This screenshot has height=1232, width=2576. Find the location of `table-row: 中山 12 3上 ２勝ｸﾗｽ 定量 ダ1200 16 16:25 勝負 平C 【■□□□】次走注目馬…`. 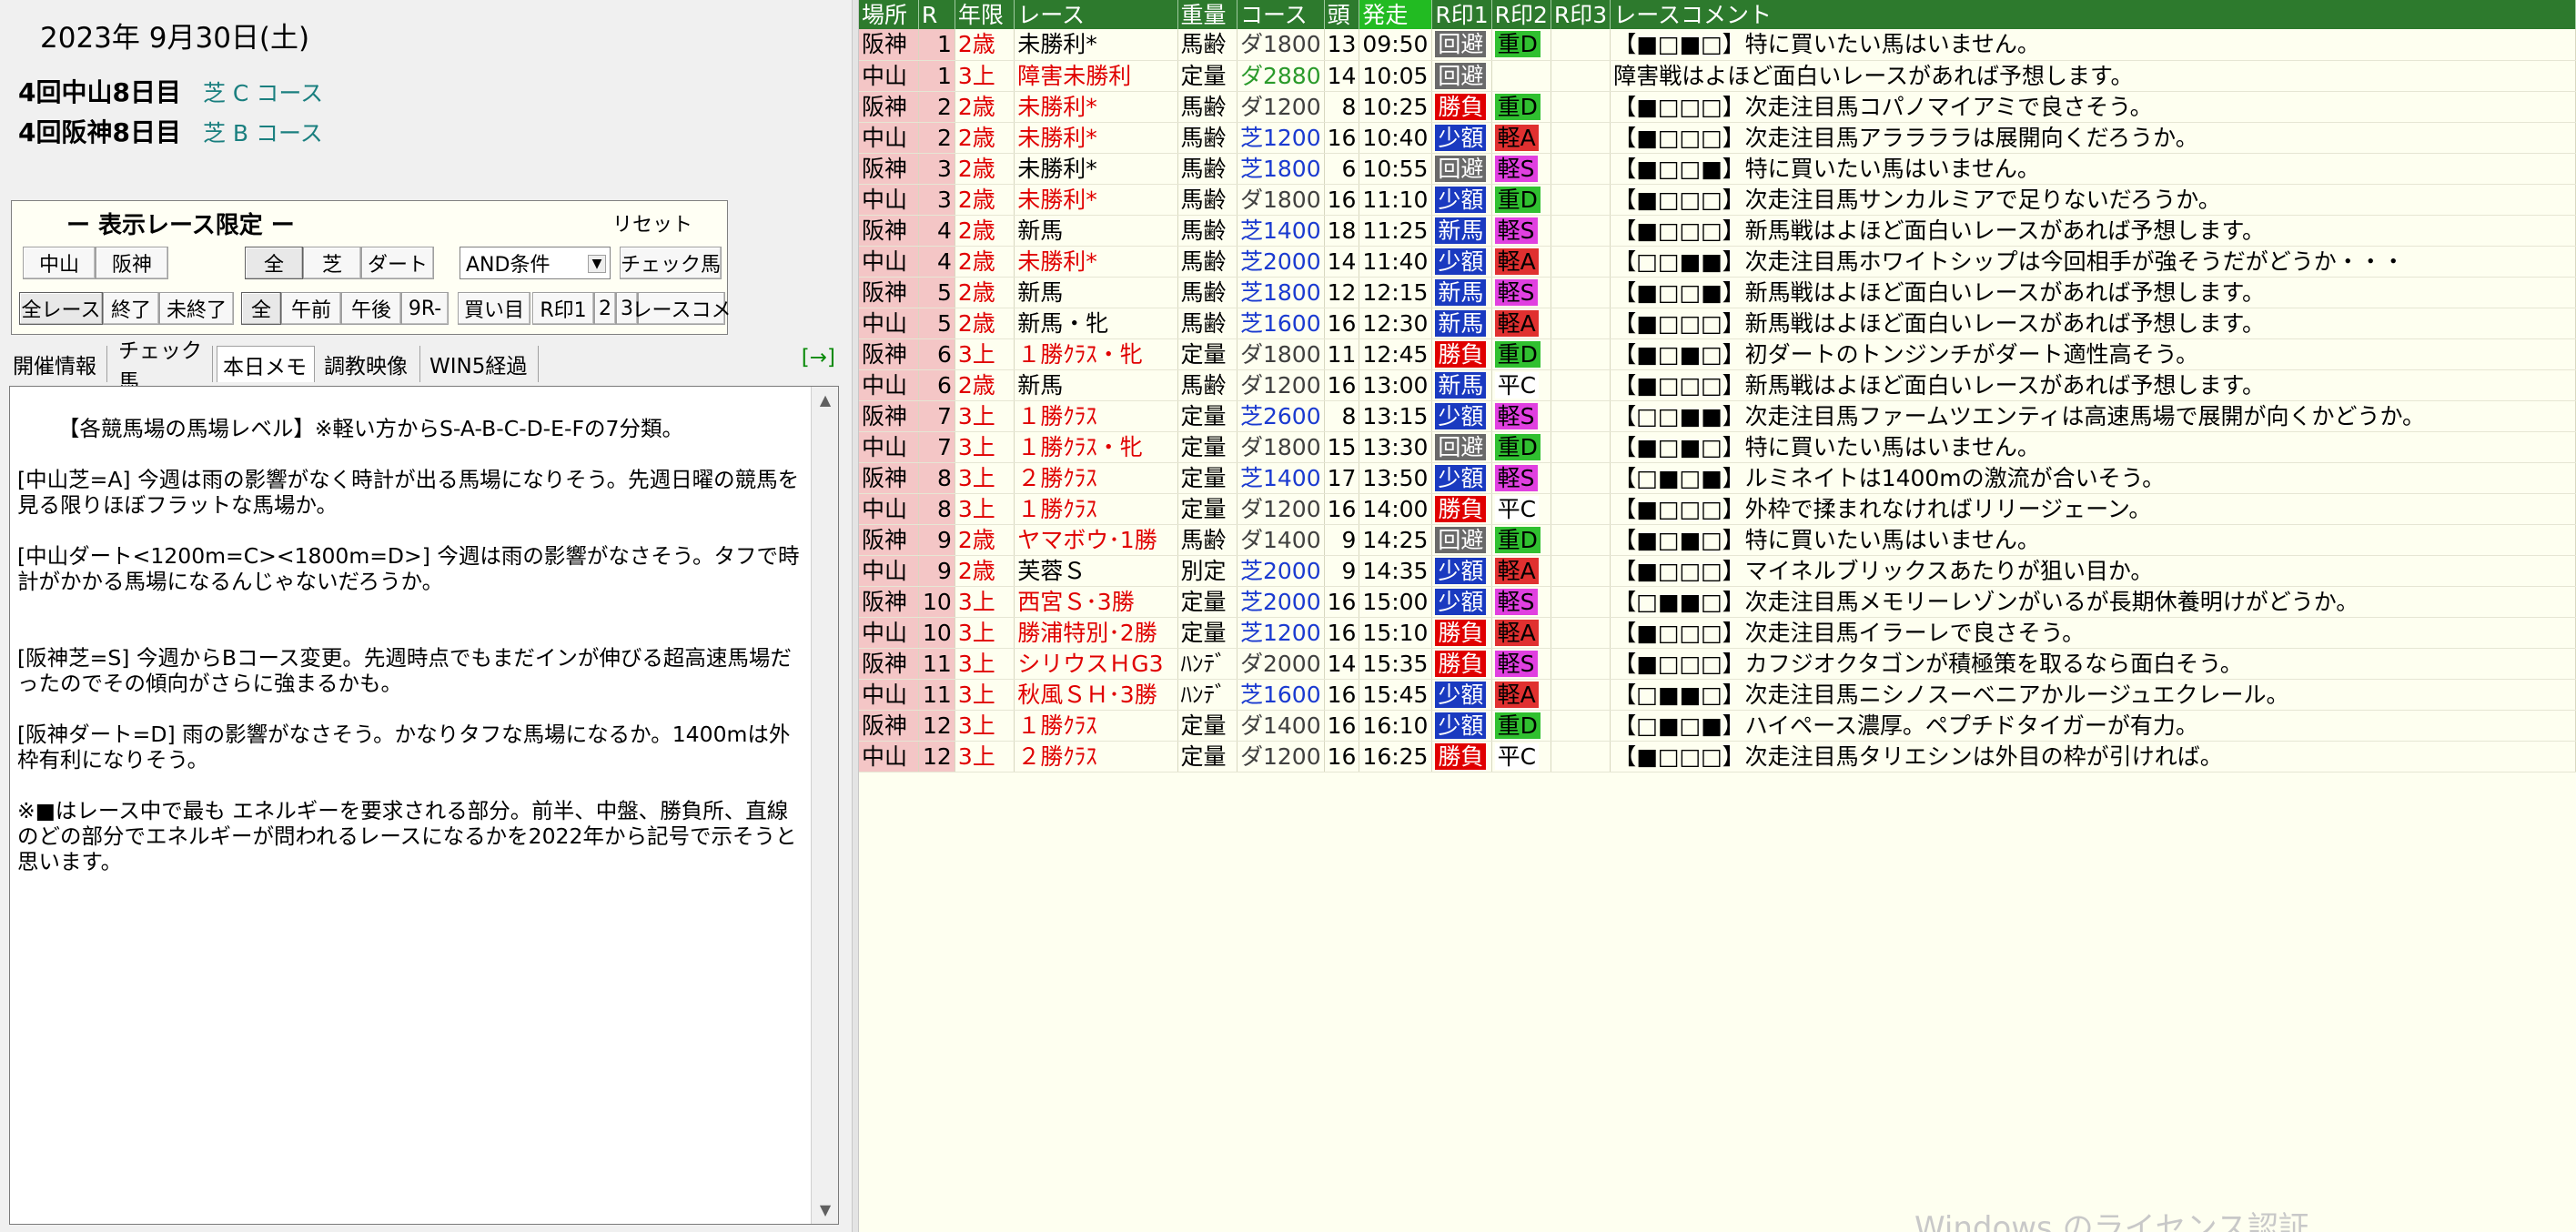

table-row: 中山 12 3上 ２勝ｸﾗｽ 定量 ダ1200 16 16:25 勝負 平C 【■□□□】次走注目馬… is located at coordinates (1717, 757).